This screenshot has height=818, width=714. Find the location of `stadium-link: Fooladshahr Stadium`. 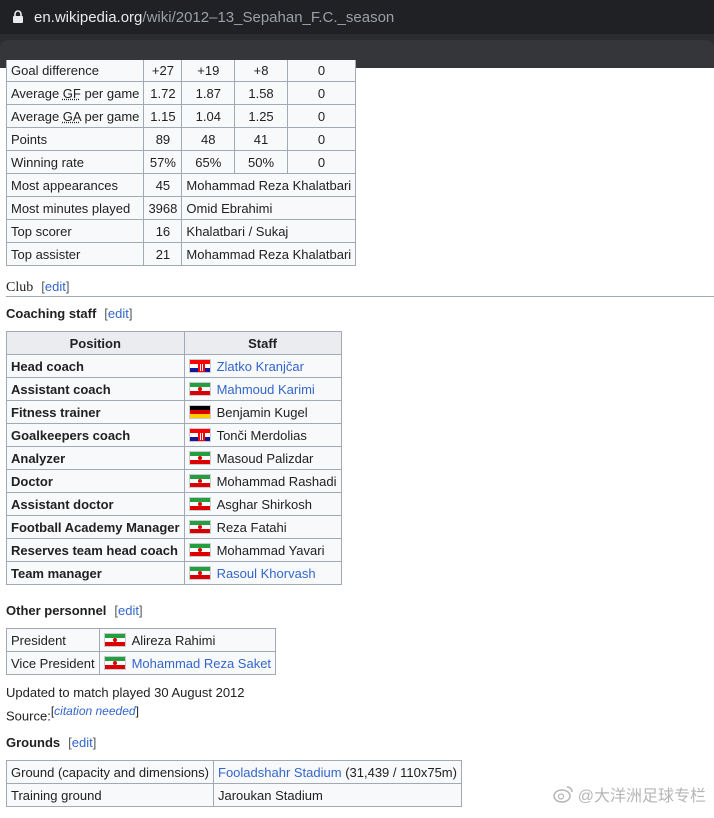

stadium-link: Fooladshahr Stadium is located at coordinates (280, 772).